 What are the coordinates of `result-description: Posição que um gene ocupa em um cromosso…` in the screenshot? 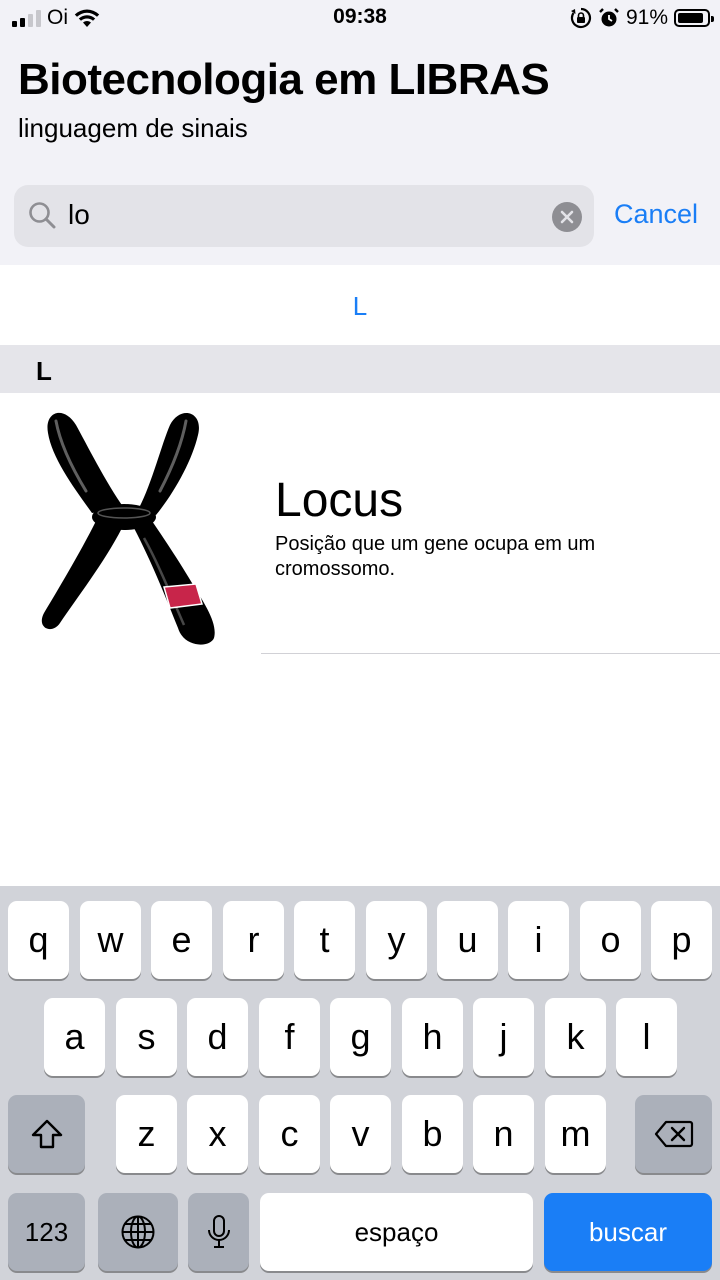 It's located at (435, 556).